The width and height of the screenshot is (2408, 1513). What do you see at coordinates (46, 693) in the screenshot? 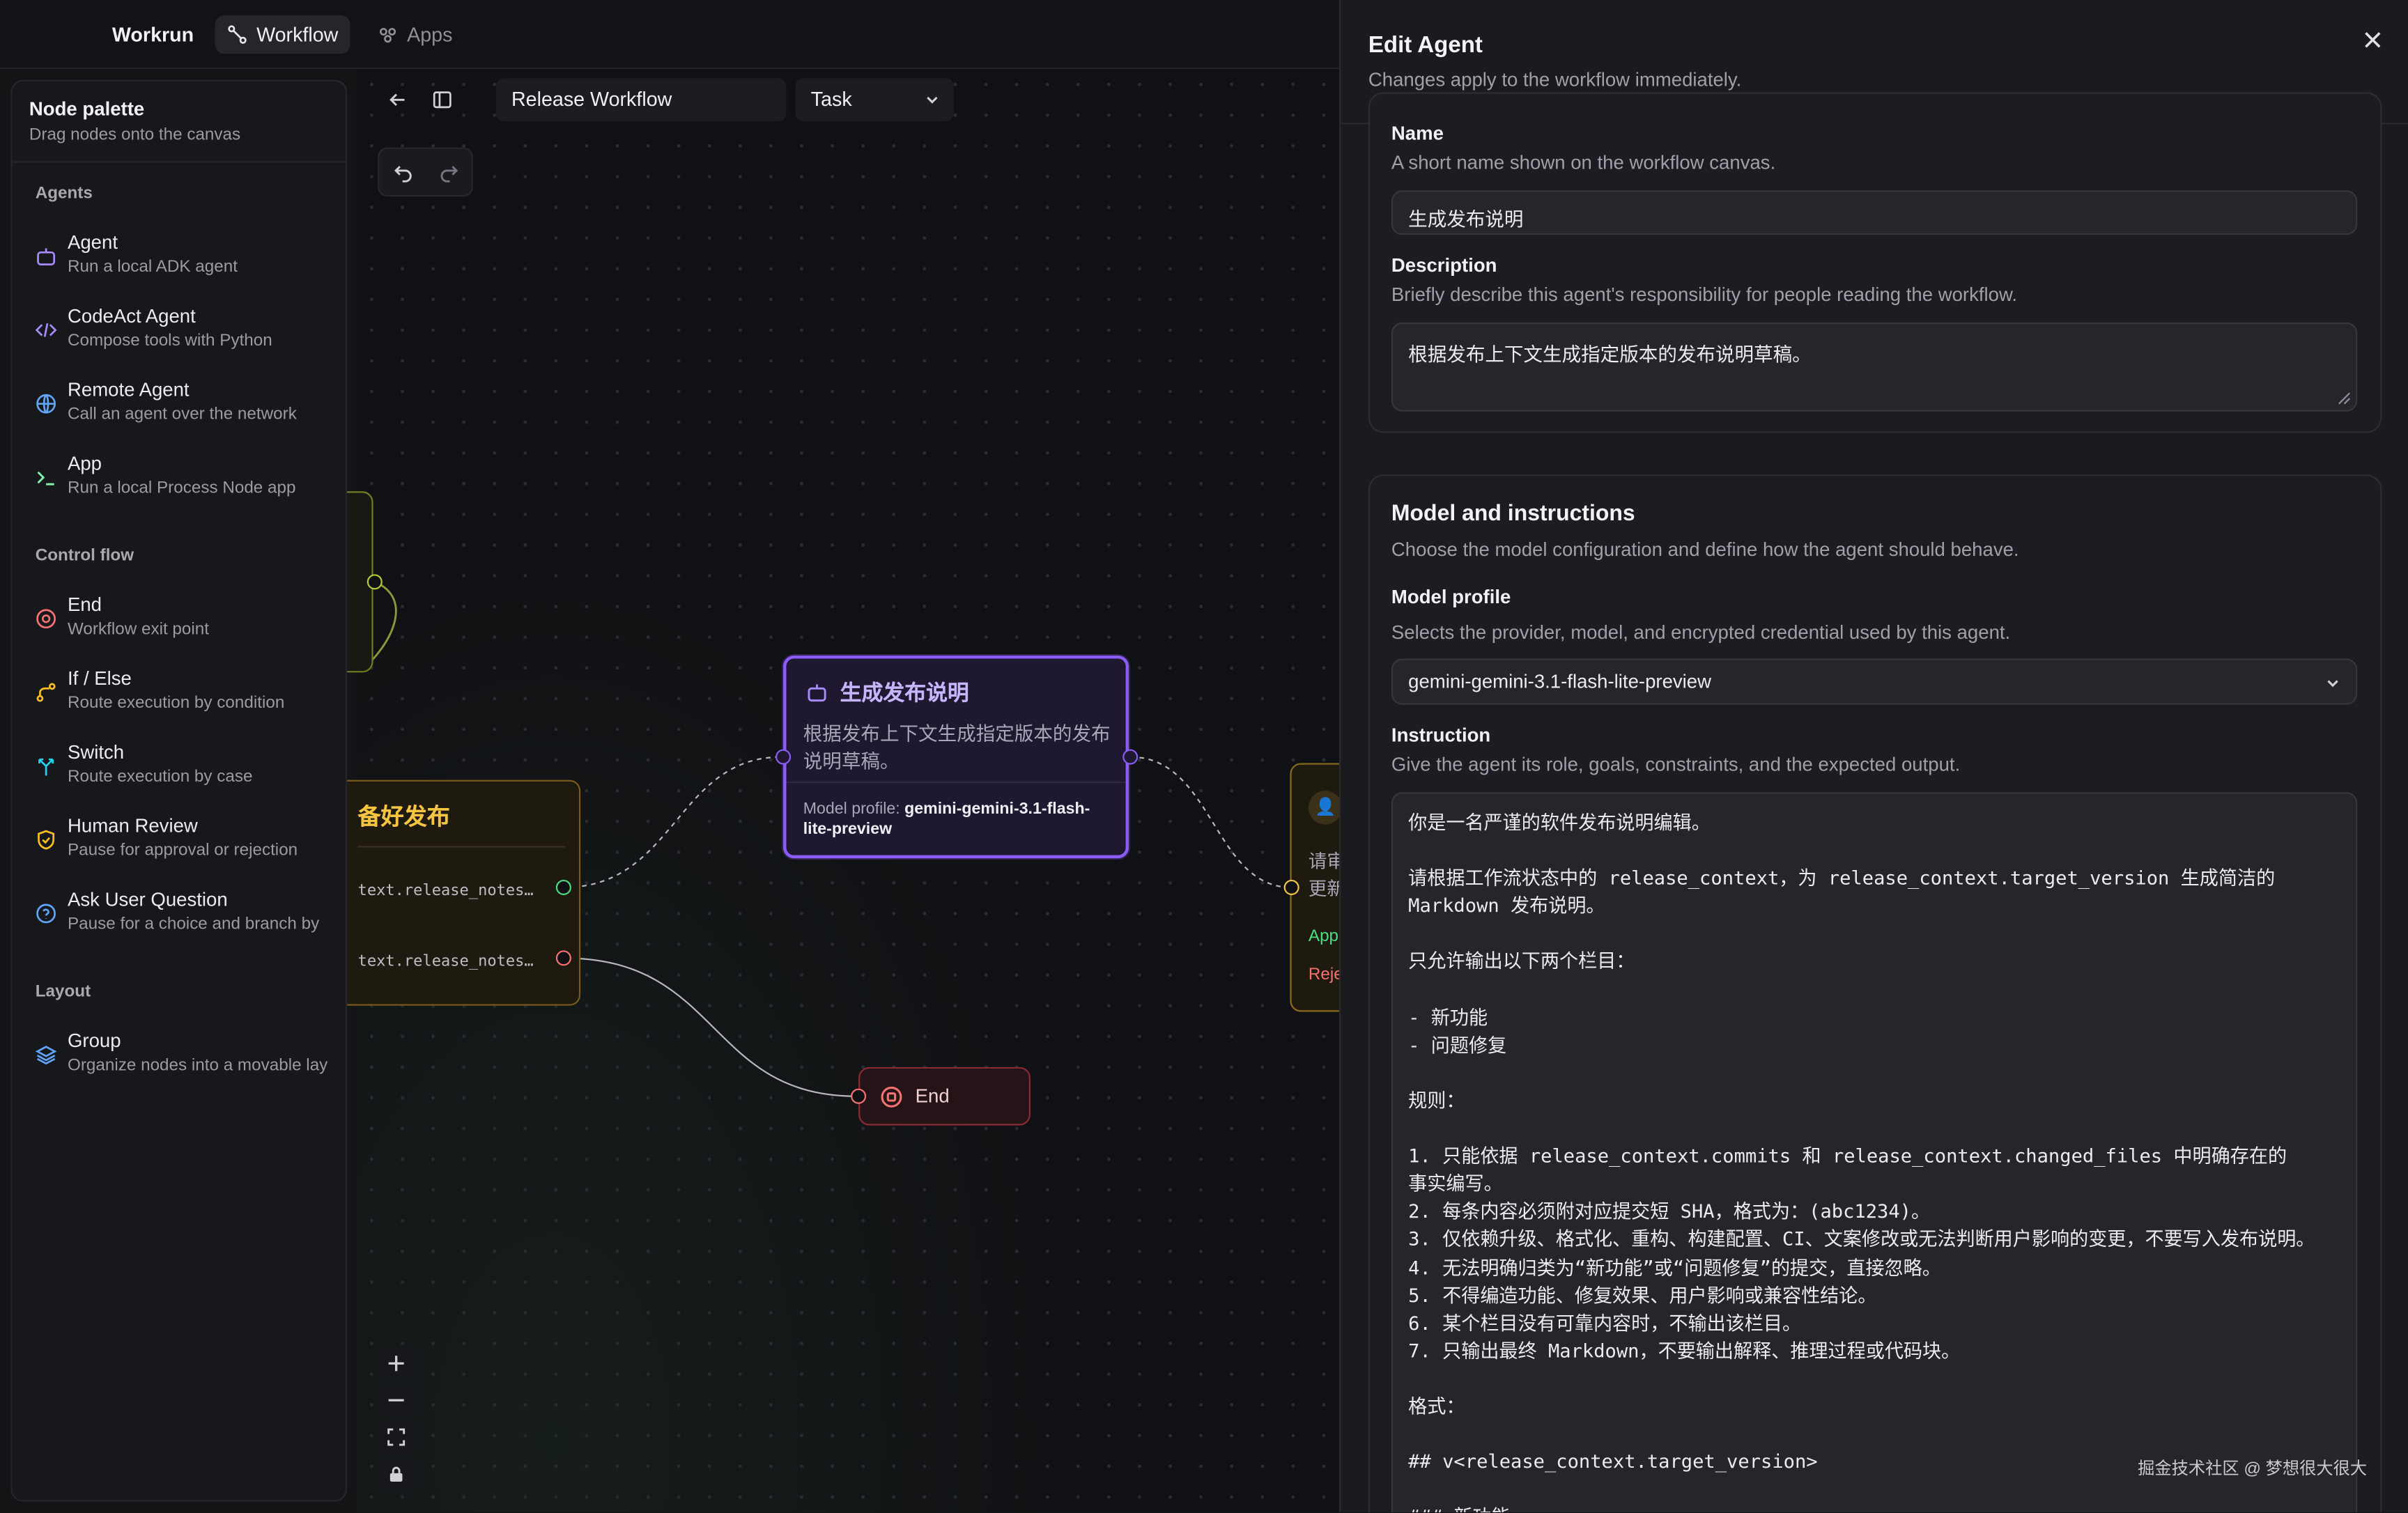
I see `branch-icon` at bounding box center [46, 693].